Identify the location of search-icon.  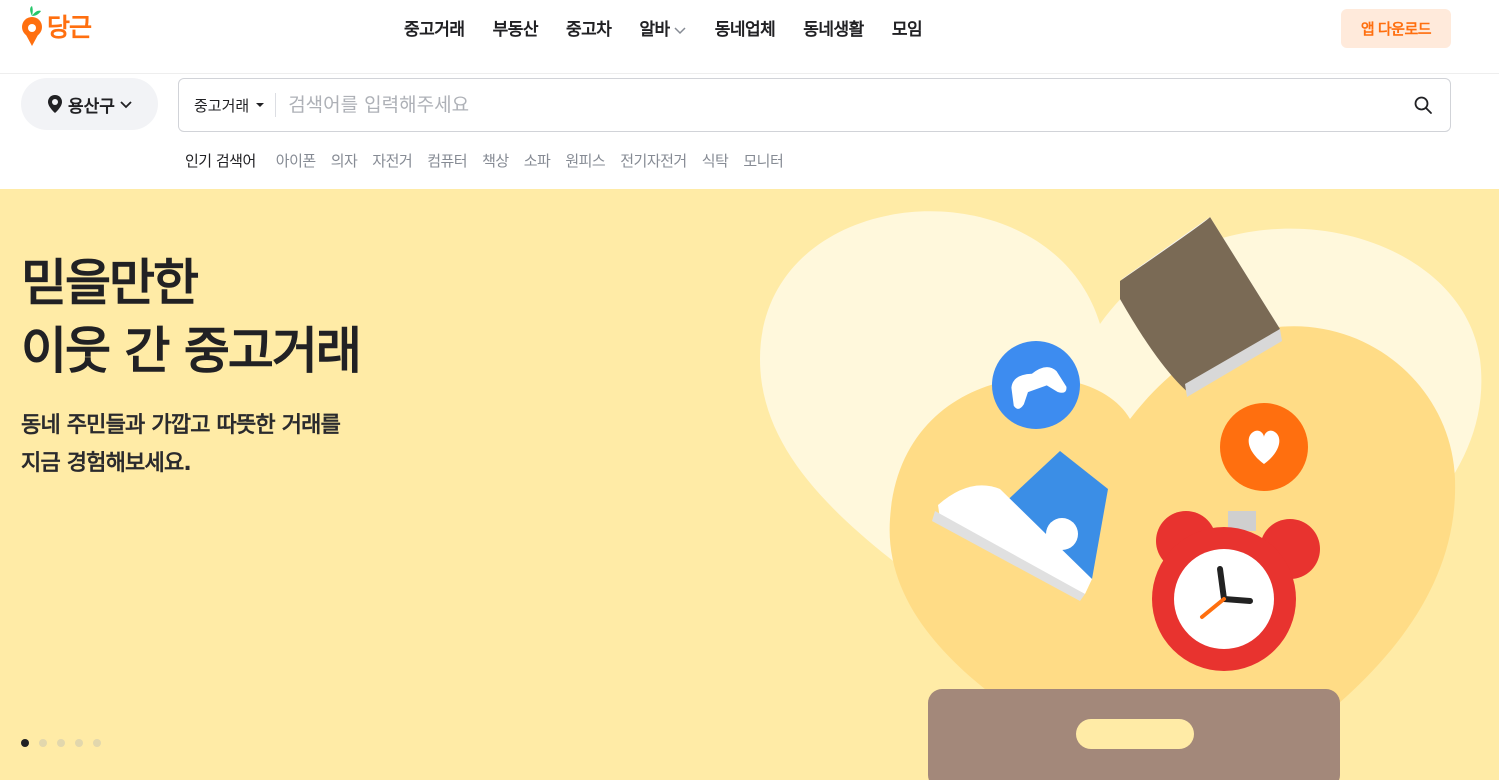
(1423, 105).